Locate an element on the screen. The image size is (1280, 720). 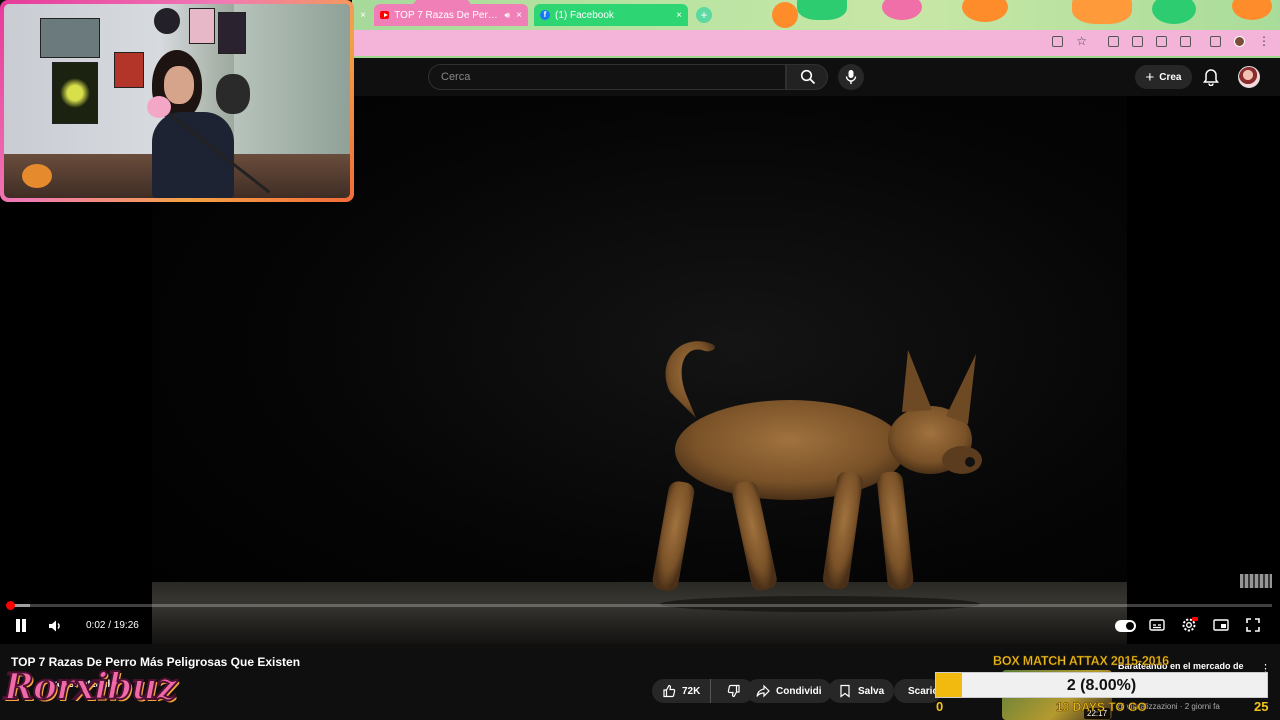
create-button: + Crea is located at coordinates (1163, 77).